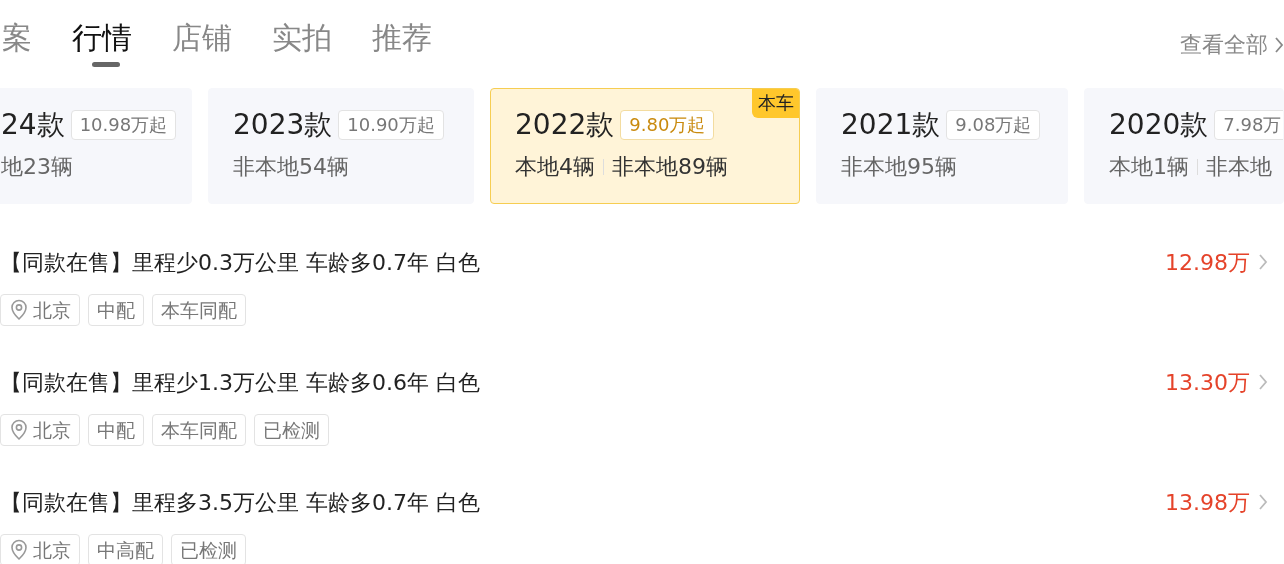 The width and height of the screenshot is (1284, 564). Describe the element at coordinates (1248, 125) in the screenshot. I see `price-tag: 7.98万` at that location.